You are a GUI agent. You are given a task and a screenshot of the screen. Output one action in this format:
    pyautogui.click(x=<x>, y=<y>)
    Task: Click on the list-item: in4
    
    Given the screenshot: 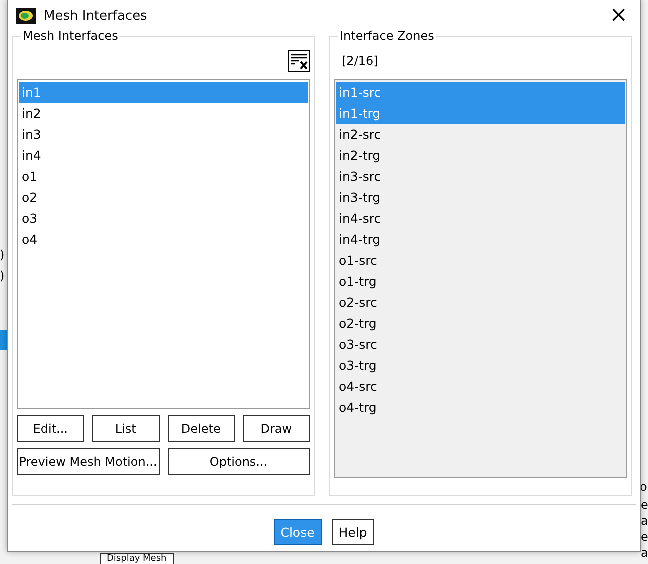 What is the action you would take?
    pyautogui.click(x=163, y=155)
    